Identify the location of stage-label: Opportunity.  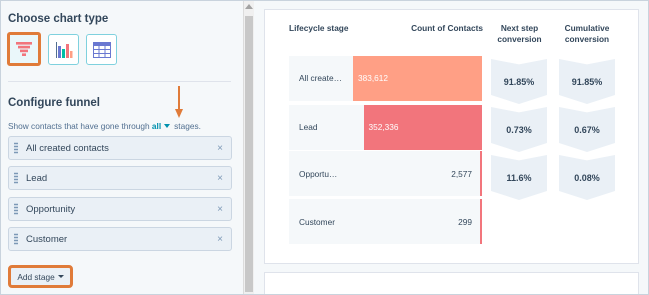
(51, 209).